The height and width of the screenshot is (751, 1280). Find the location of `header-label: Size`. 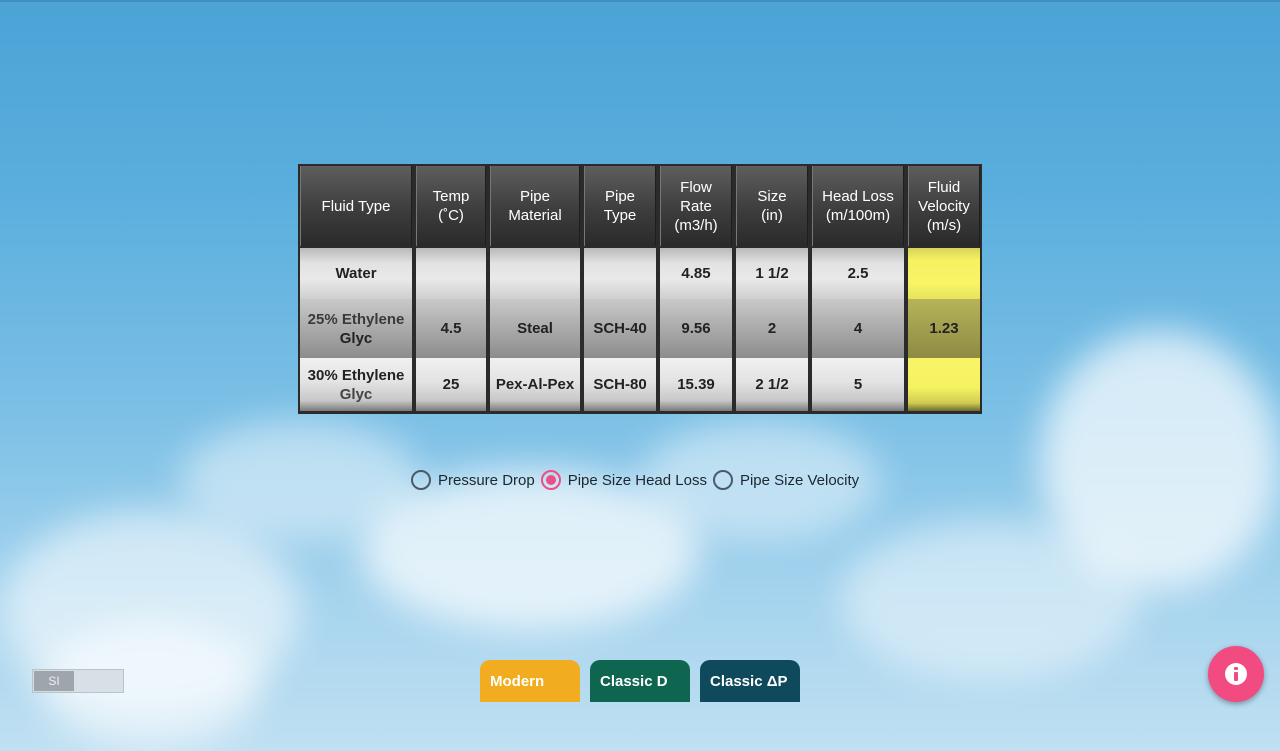

header-label: Size is located at coordinates (772, 196).